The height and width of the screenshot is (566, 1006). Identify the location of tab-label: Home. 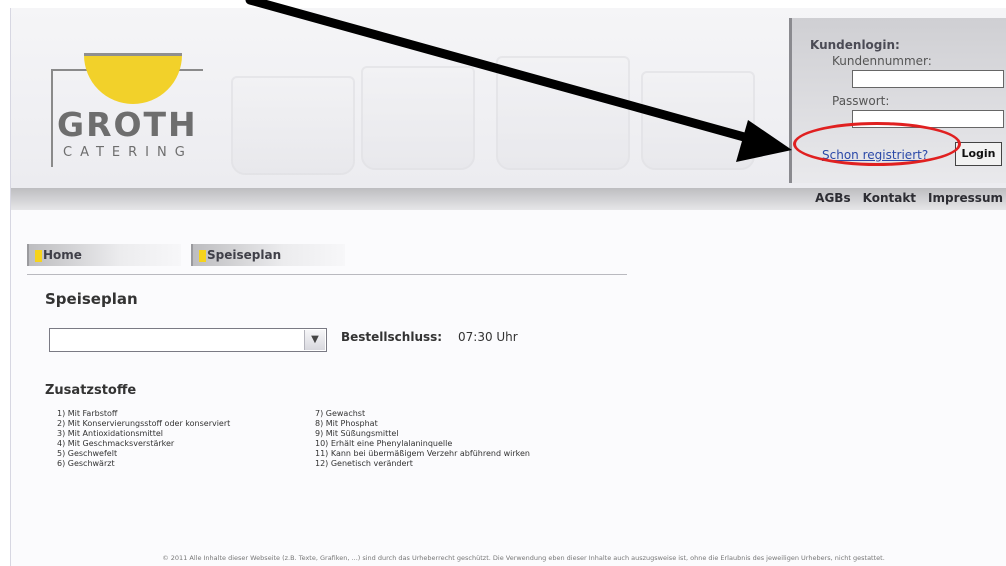
(62, 255).